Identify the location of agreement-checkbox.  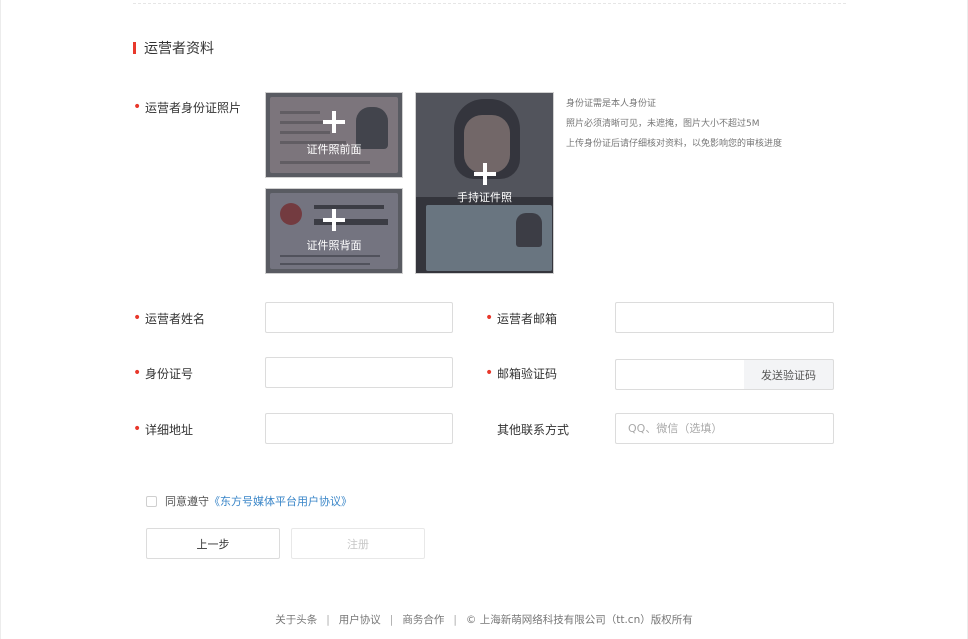
(151, 501).